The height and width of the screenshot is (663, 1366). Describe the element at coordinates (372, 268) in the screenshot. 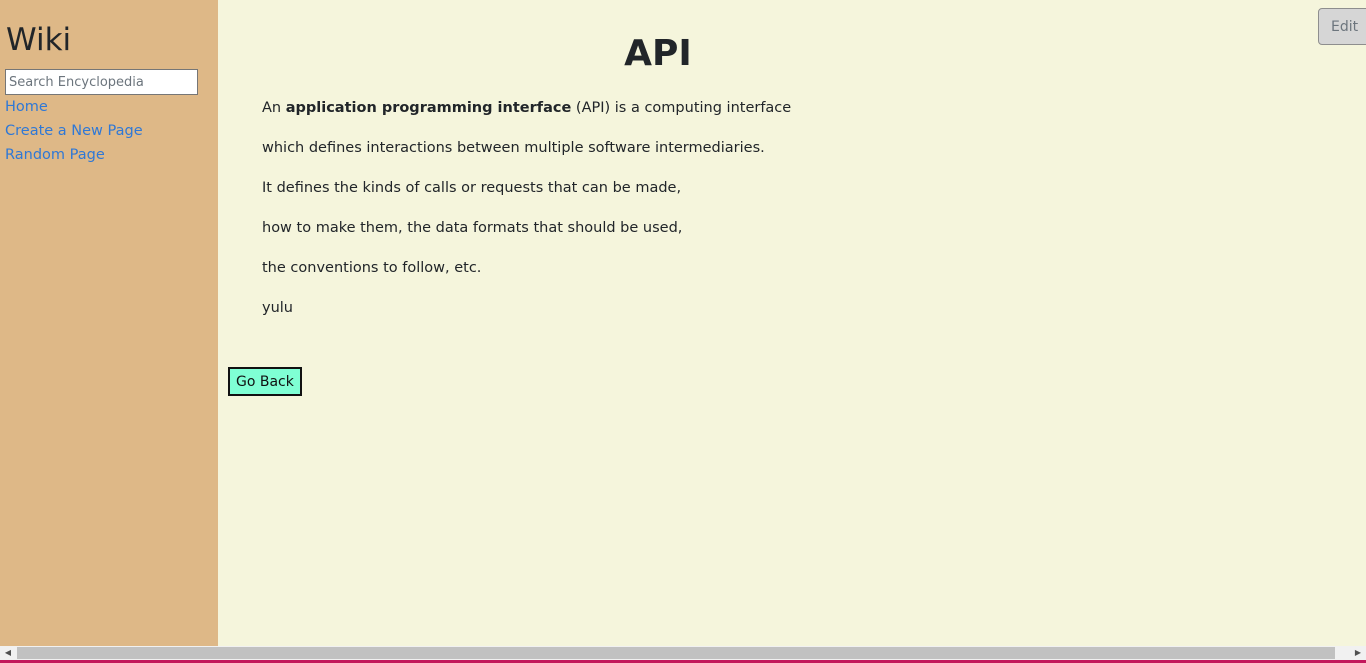

I see `content-line: the conventions to follow, etc.` at that location.